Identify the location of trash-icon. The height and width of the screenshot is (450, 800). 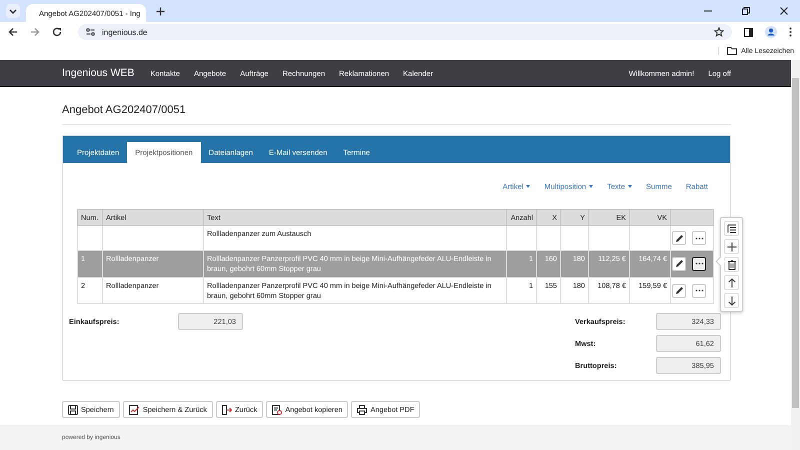
(732, 265).